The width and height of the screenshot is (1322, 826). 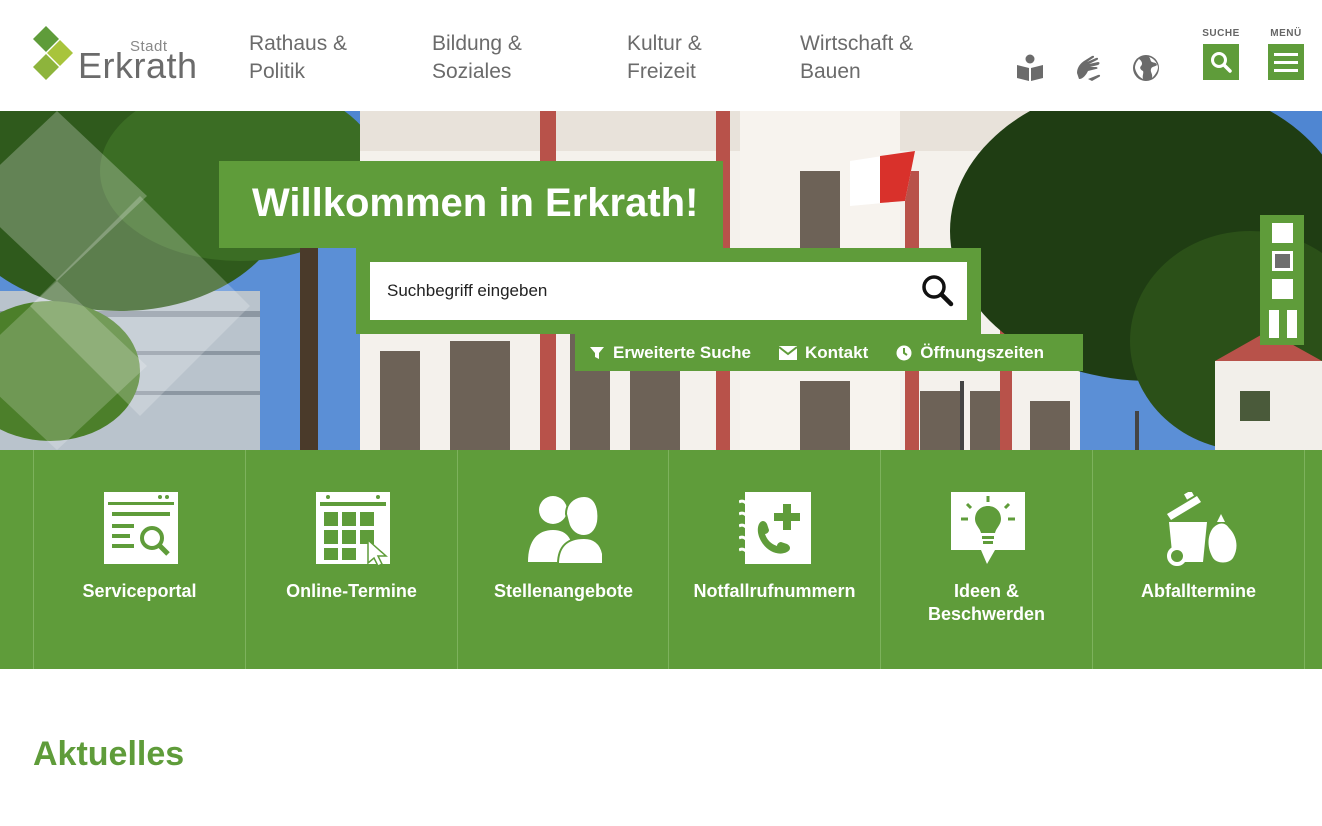 I want to click on opening-hours-link: Öffnungszeiten, so click(x=970, y=353).